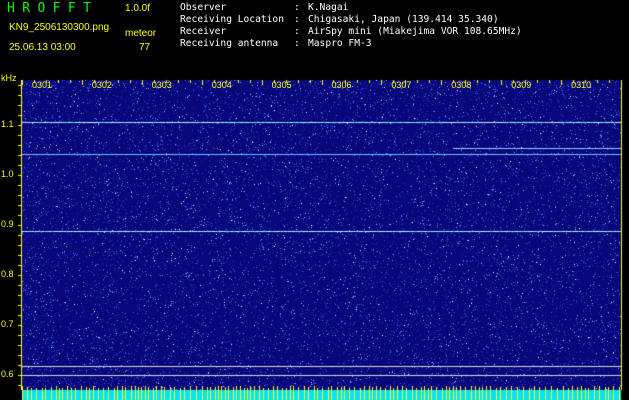 Image resolution: width=629 pixels, height=400 pixels. I want to click on x-tick-label: 0305, so click(281, 85).